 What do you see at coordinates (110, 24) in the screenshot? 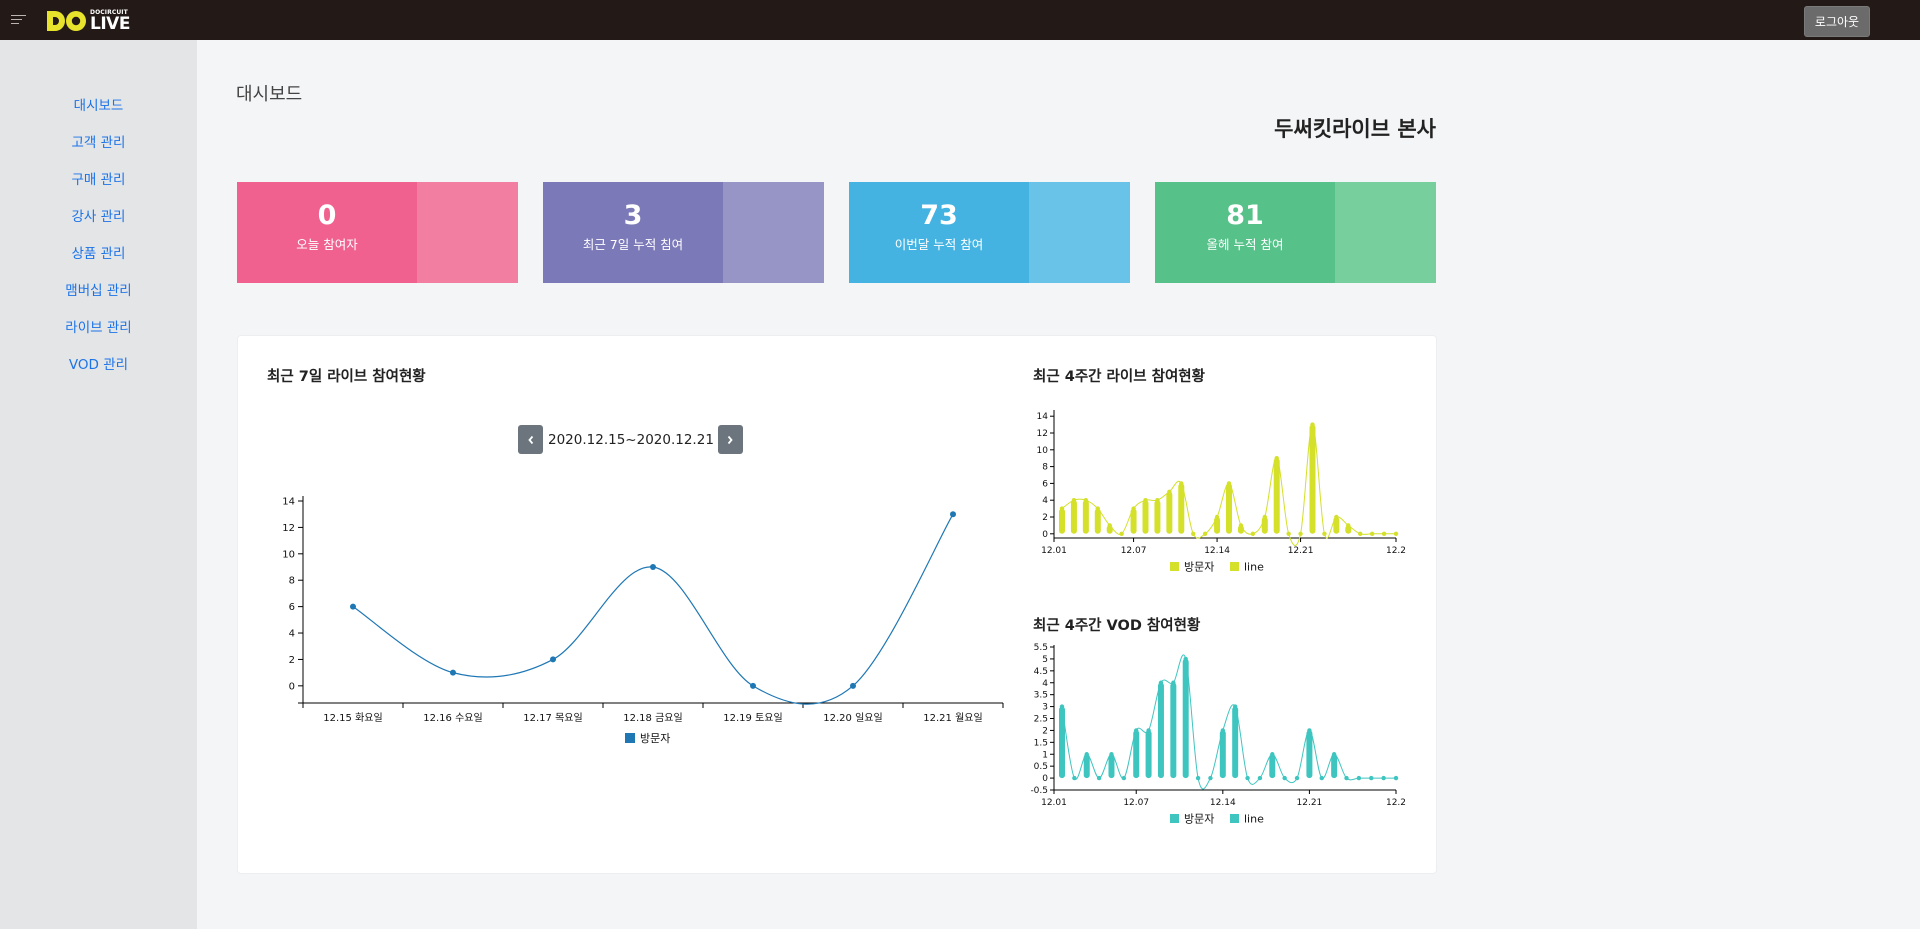
I see `logo-big-text: LIVE` at bounding box center [110, 24].